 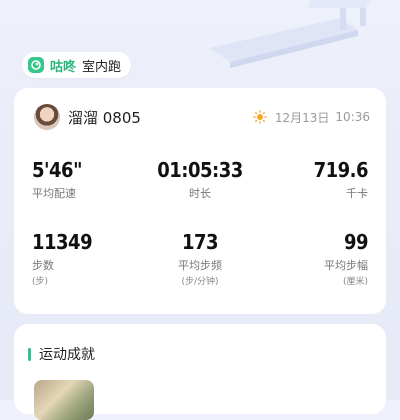 I want to click on stat-unit: (厘米), so click(x=355, y=282).